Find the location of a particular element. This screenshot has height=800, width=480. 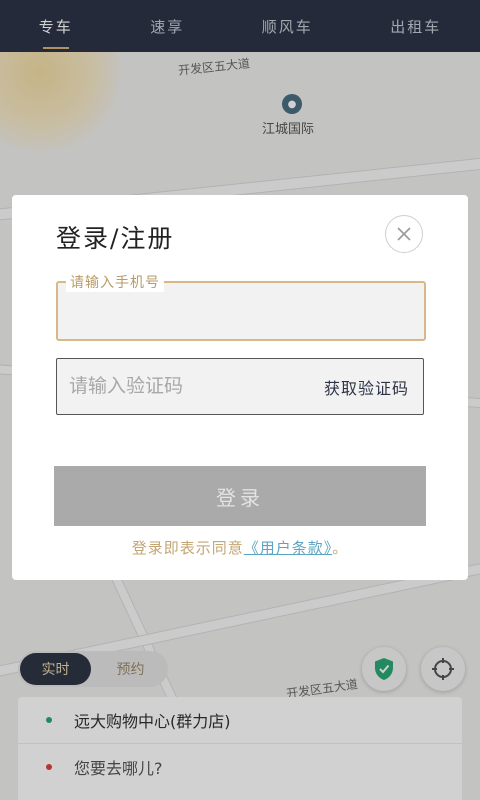

close-icon is located at coordinates (404, 234).